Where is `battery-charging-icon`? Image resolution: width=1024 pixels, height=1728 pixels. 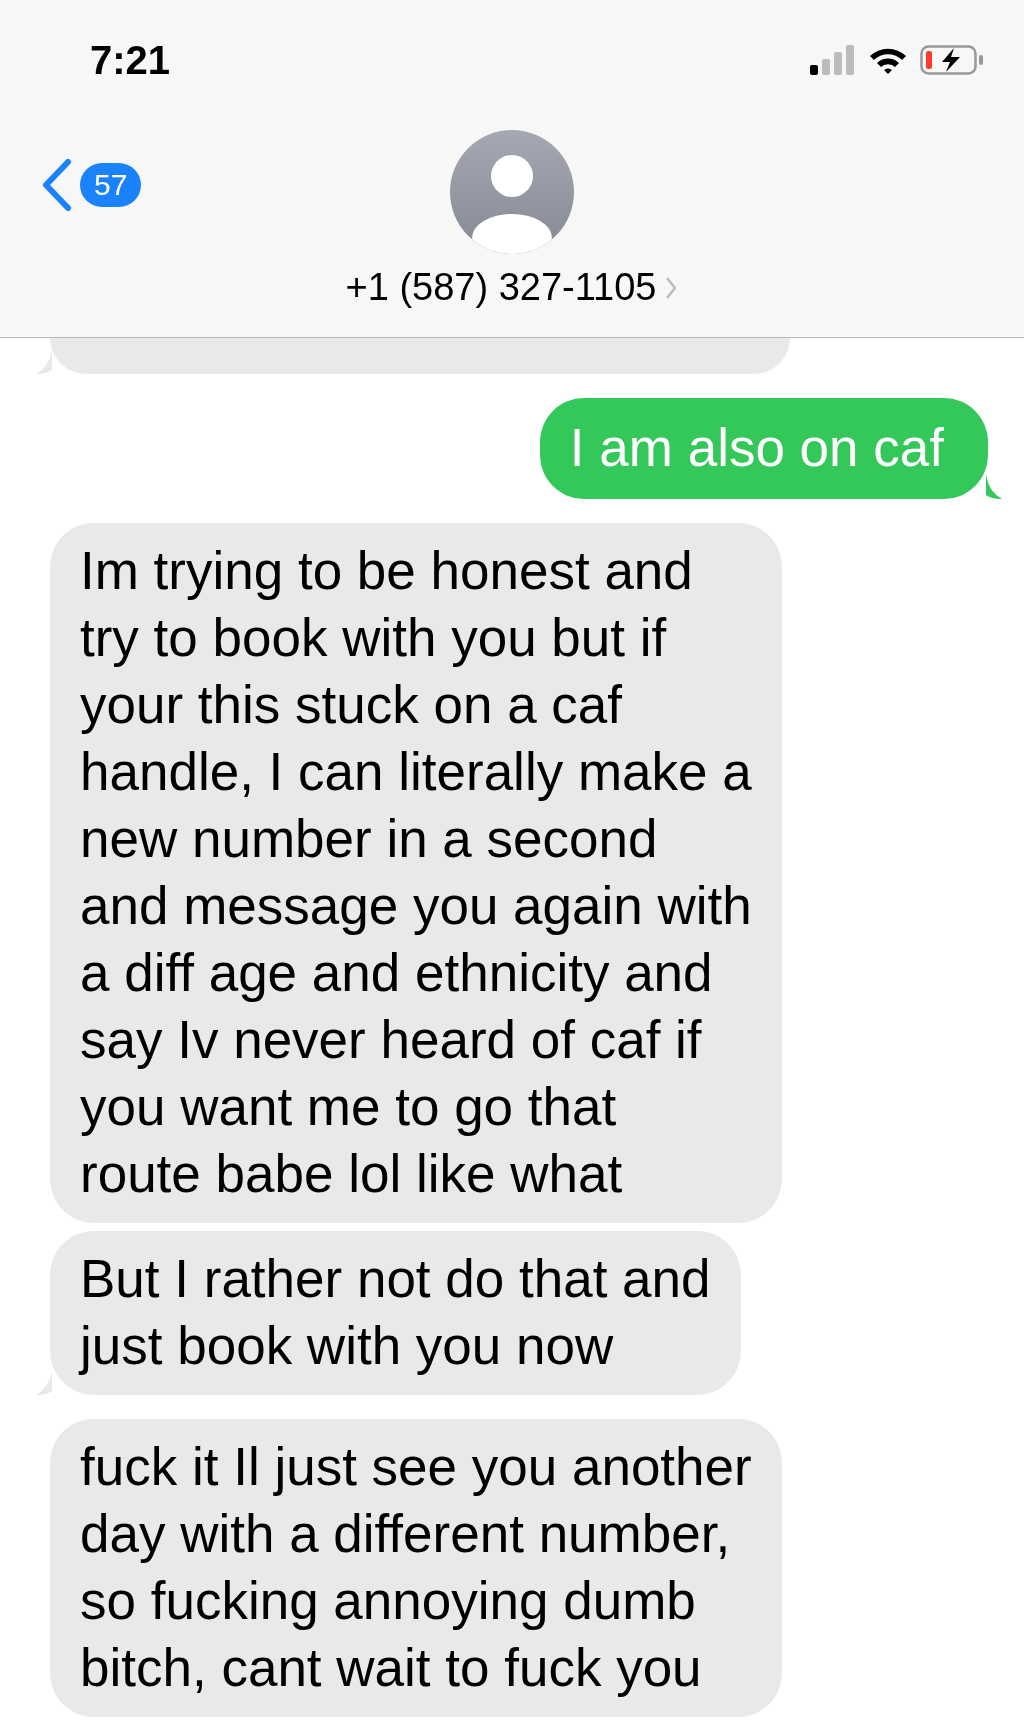 battery-charging-icon is located at coordinates (952, 60).